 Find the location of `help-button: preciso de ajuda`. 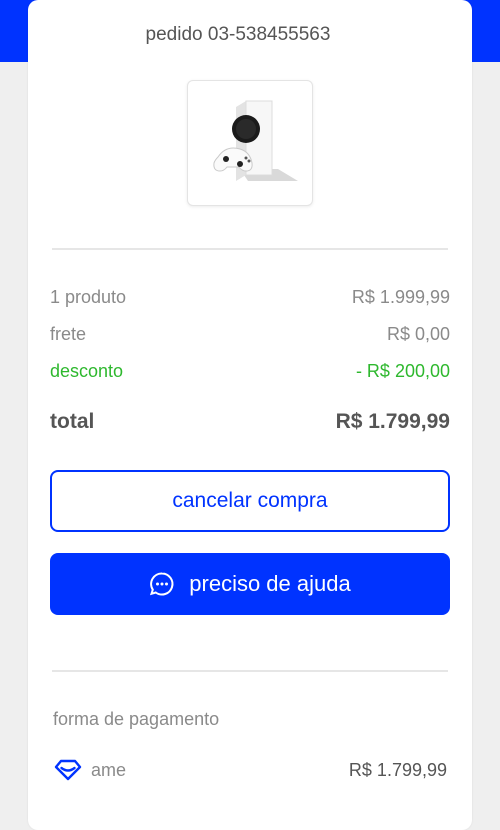

help-button: preciso de ajuda is located at coordinates (250, 584).